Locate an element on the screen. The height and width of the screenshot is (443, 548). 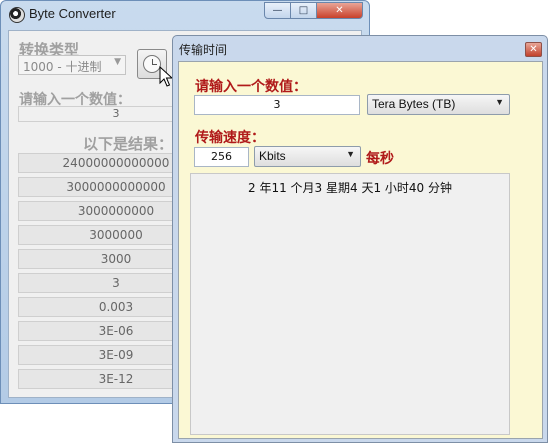
data-size-input: 3 is located at coordinates (277, 105).